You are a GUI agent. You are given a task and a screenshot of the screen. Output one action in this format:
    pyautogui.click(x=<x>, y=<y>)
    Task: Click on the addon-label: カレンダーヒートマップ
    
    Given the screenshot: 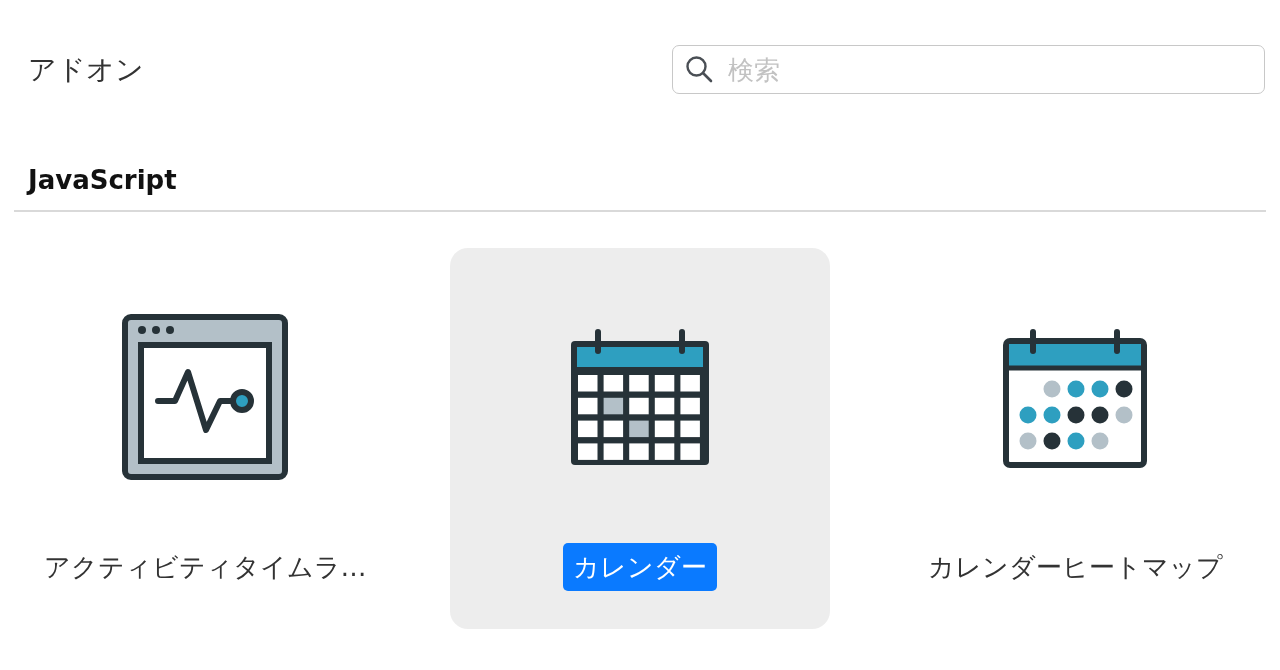 What is the action you would take?
    pyautogui.click(x=1075, y=567)
    